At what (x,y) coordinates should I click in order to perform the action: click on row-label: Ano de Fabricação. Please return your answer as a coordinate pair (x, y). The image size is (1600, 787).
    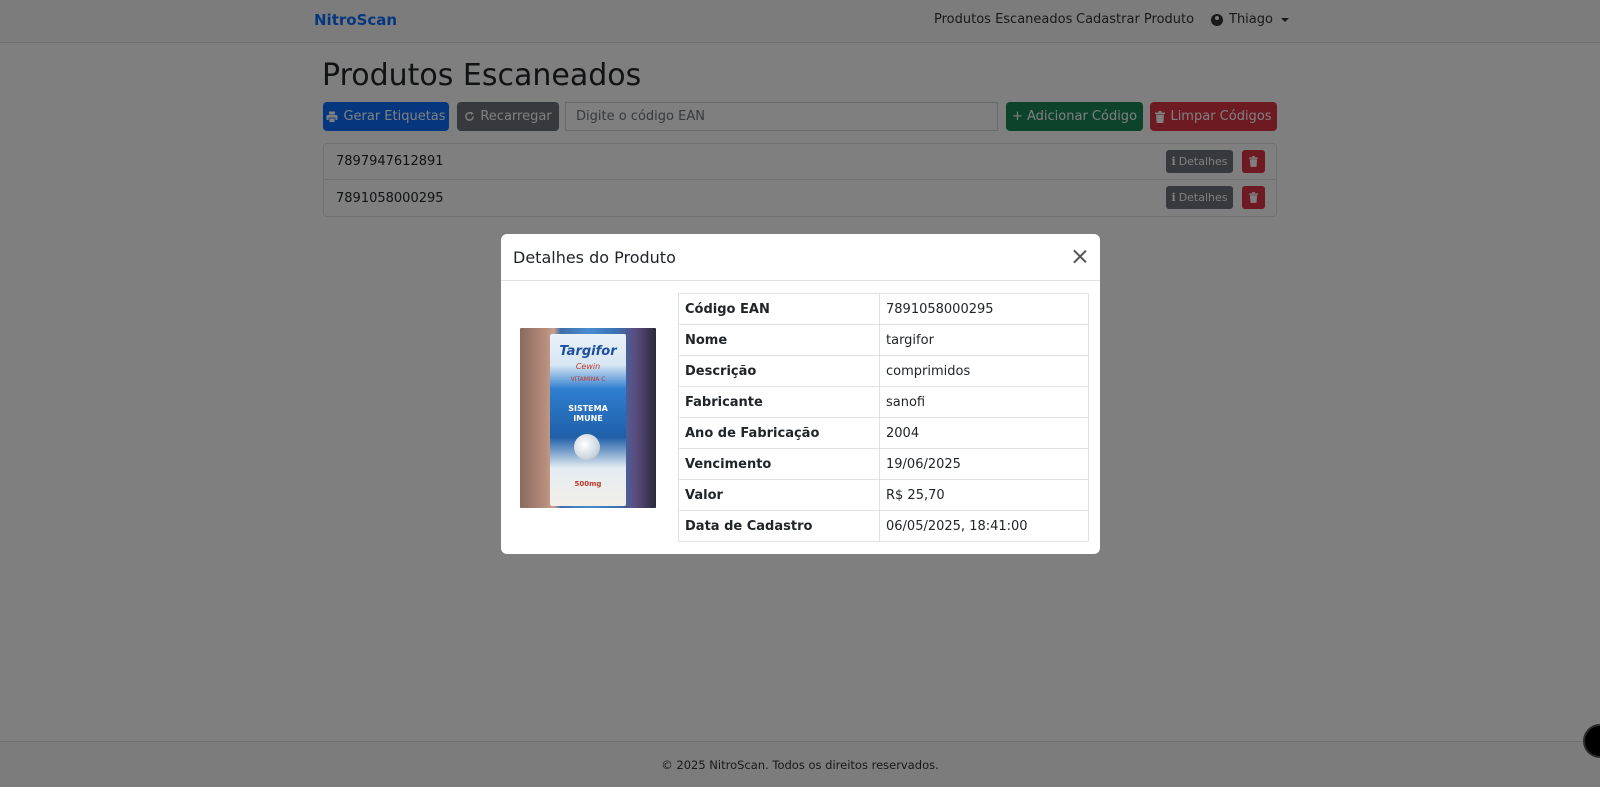
    Looking at the image, I should click on (779, 433).